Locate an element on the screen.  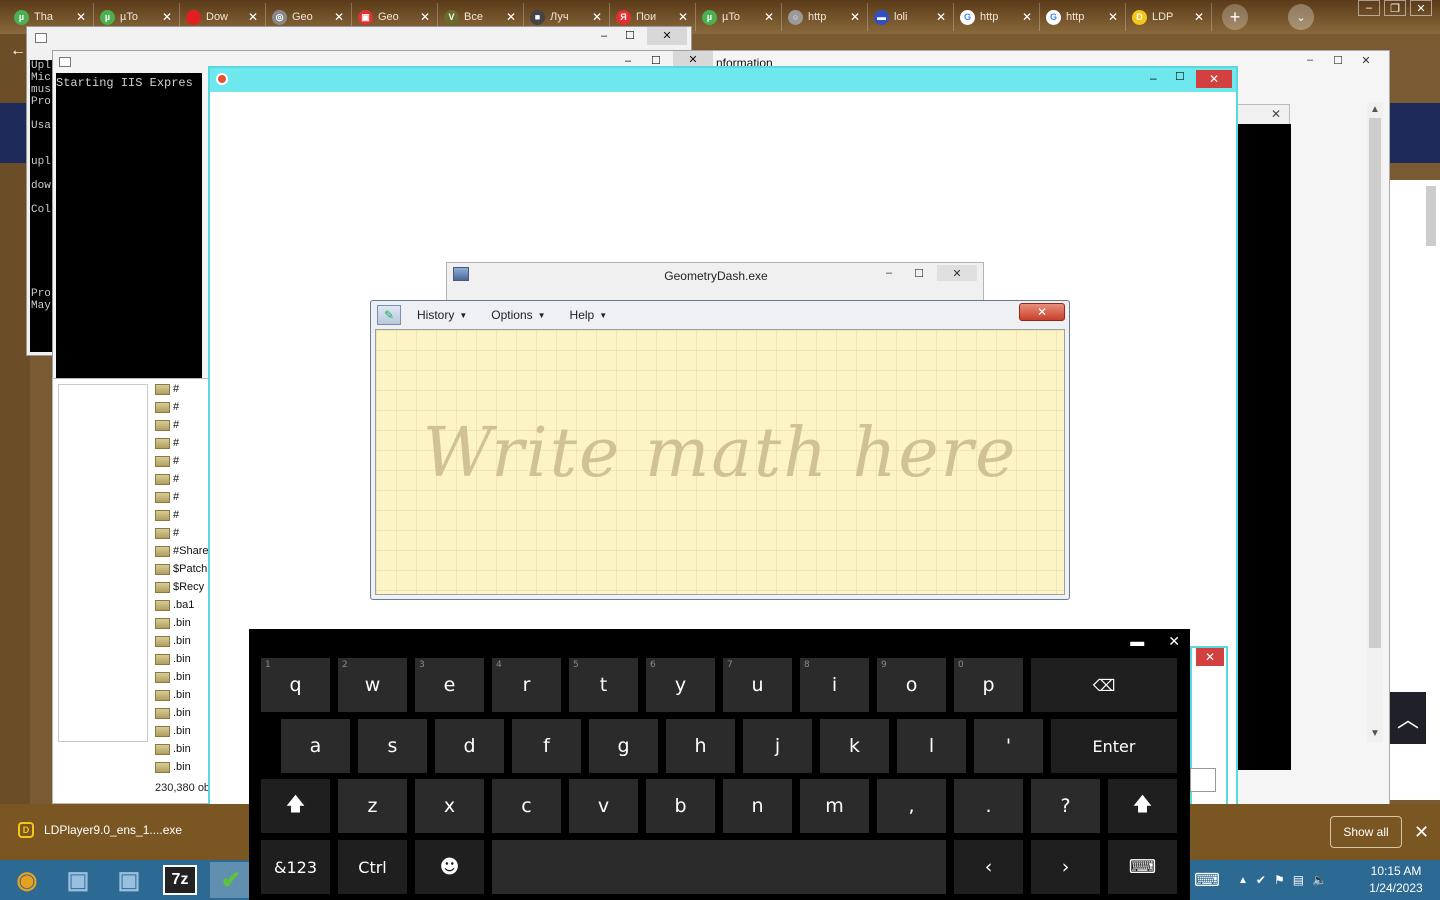
key-k: k is located at coordinates (854, 746).